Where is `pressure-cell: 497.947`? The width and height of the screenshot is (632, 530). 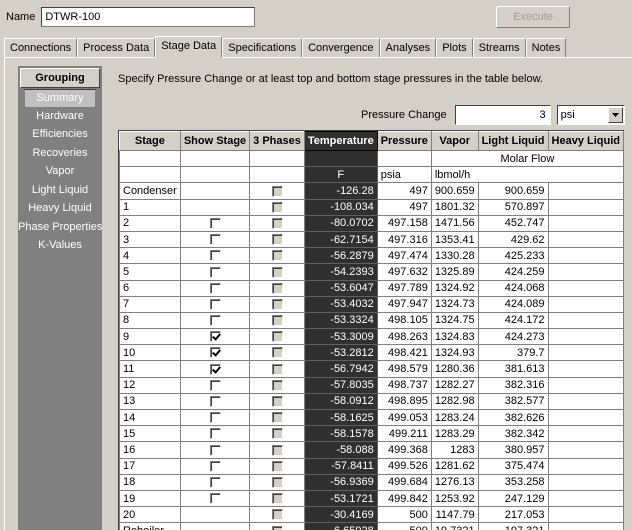
pressure-cell: 497.947 is located at coordinates (404, 304).